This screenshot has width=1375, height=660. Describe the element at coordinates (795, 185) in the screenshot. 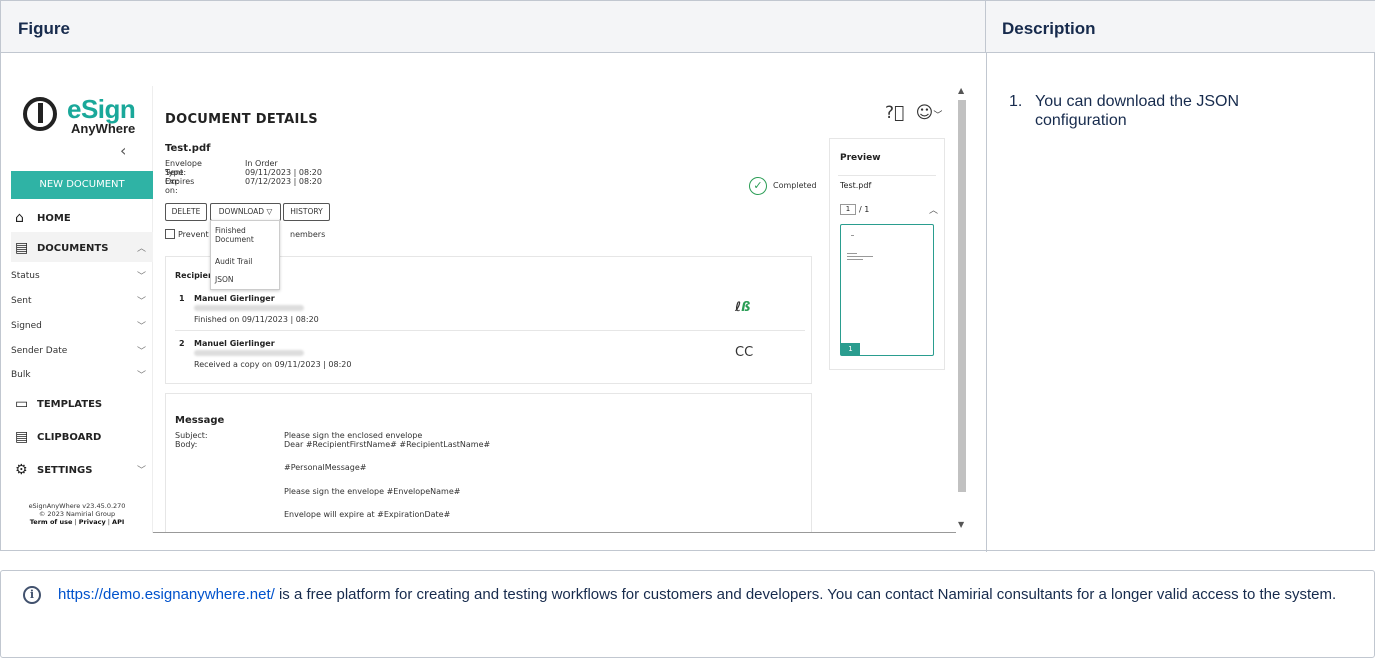

I see `status-text: Completed` at that location.